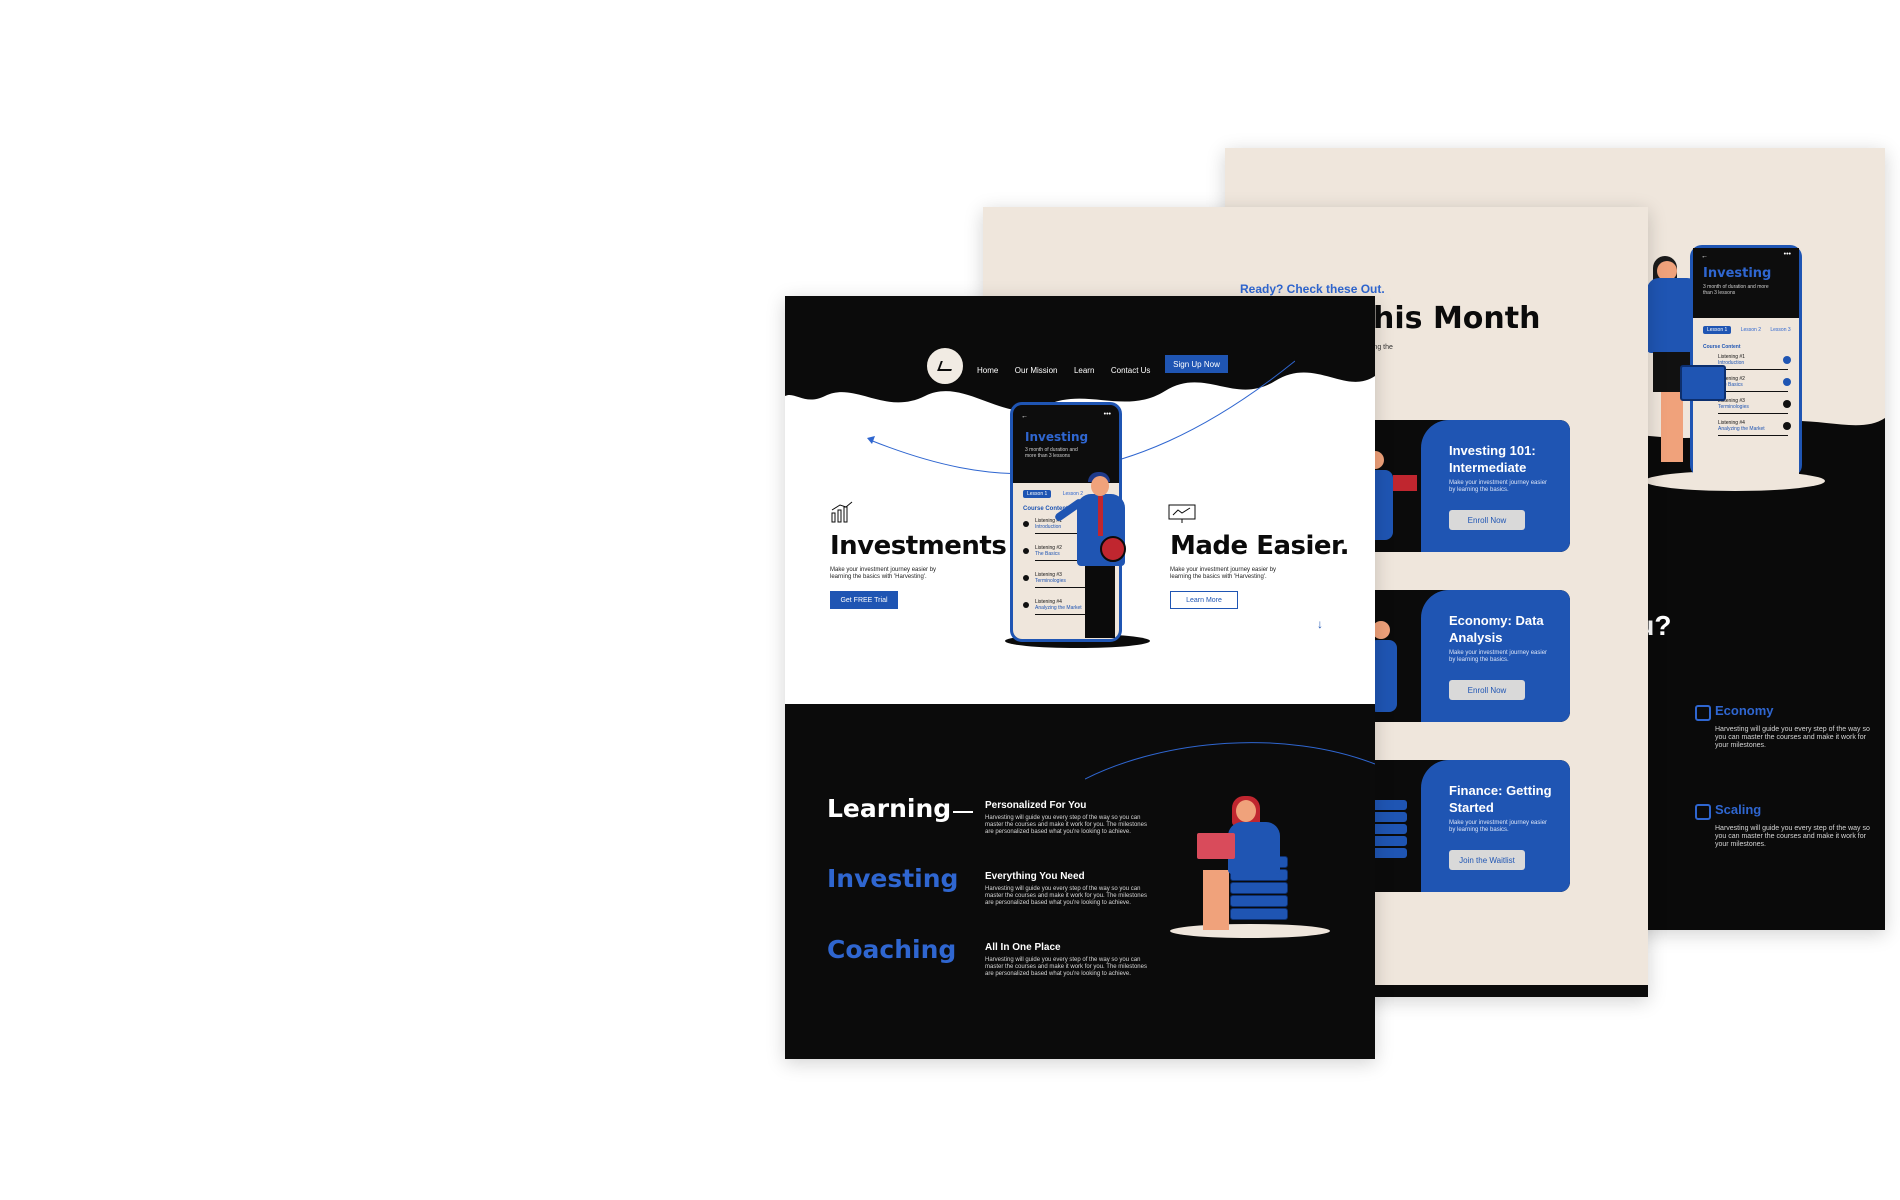 This screenshot has height=1200, width=1900. Describe the element at coordinates (1312, 289) in the screenshot. I see `section-kicker: Ready? Check these Out.` at that location.